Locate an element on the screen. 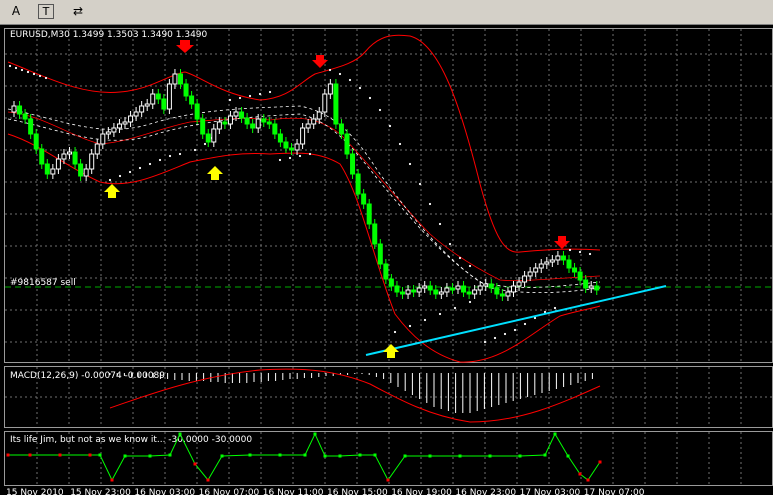  time-axis-label: 16 Nov 11:00 is located at coordinates (293, 491).